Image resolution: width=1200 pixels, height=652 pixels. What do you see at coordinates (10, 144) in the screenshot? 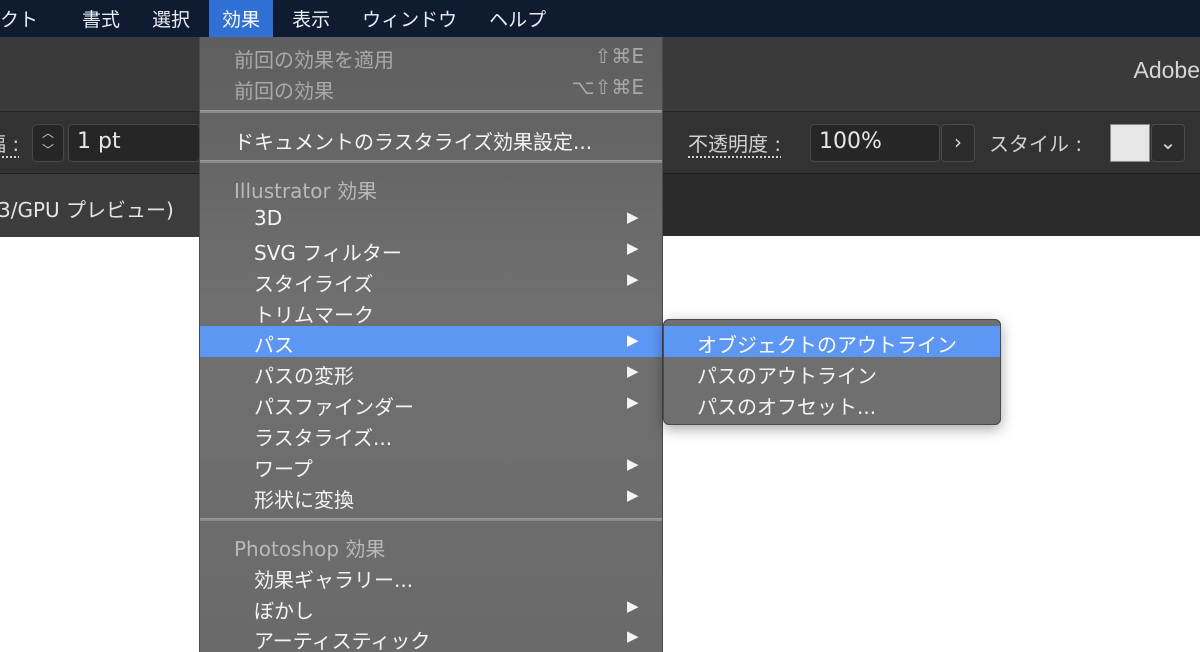
I see `stroke-label: 幅 :` at bounding box center [10, 144].